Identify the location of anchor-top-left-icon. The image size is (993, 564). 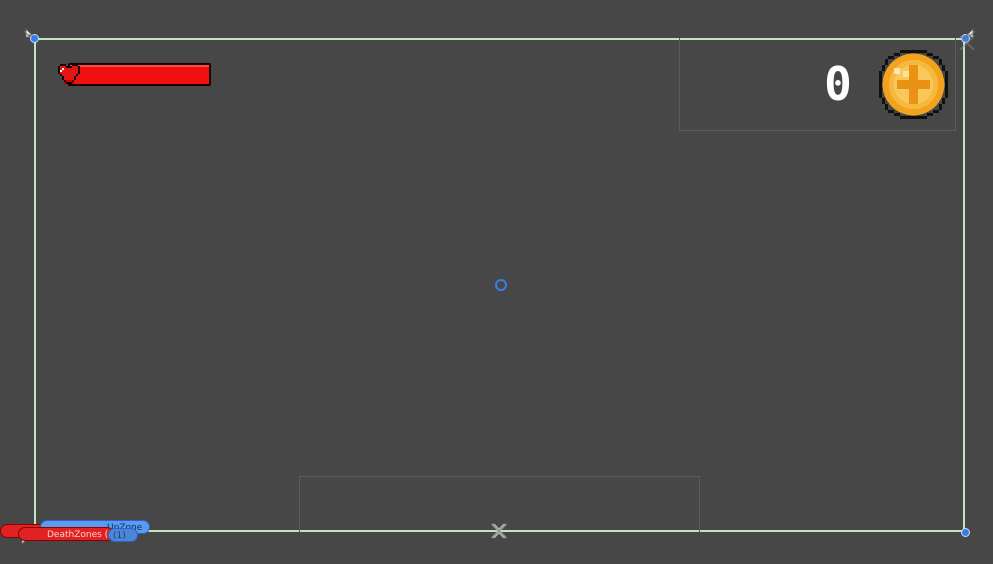
(33, 38).